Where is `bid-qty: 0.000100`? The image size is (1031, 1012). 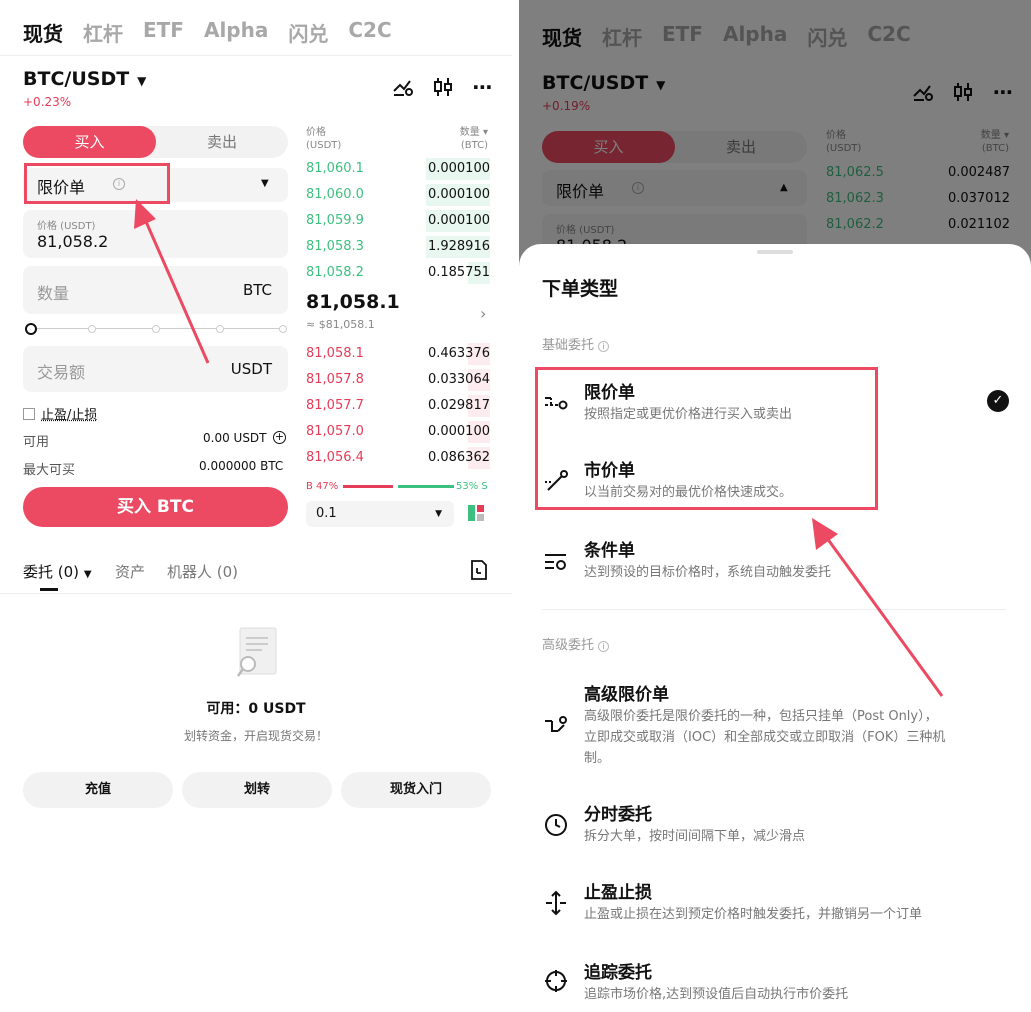 bid-qty: 0.000100 is located at coordinates (458, 431).